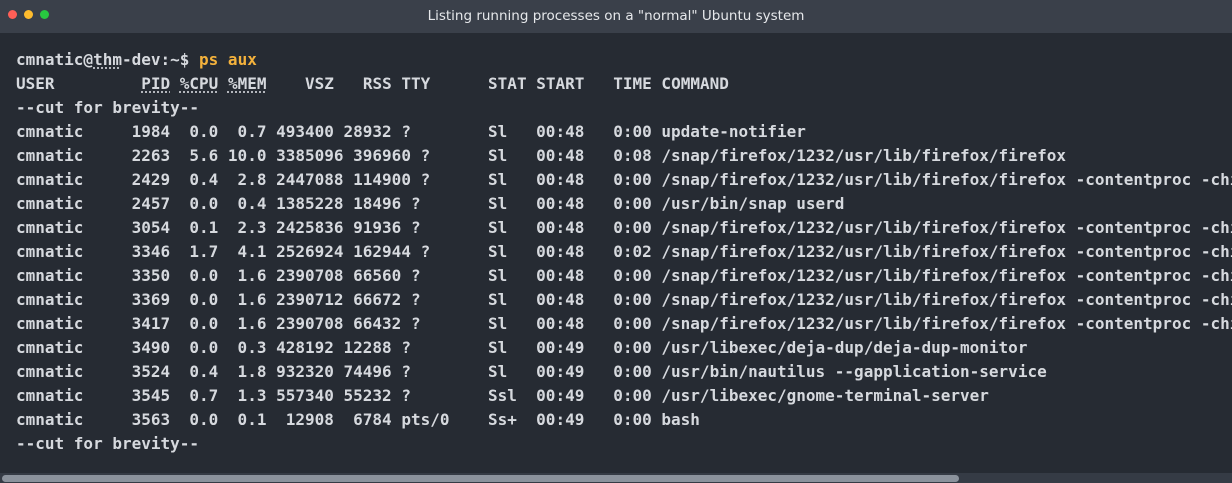 The width and height of the screenshot is (1232, 483). What do you see at coordinates (480, 478) in the screenshot?
I see `scrollbar-thumb` at bounding box center [480, 478].